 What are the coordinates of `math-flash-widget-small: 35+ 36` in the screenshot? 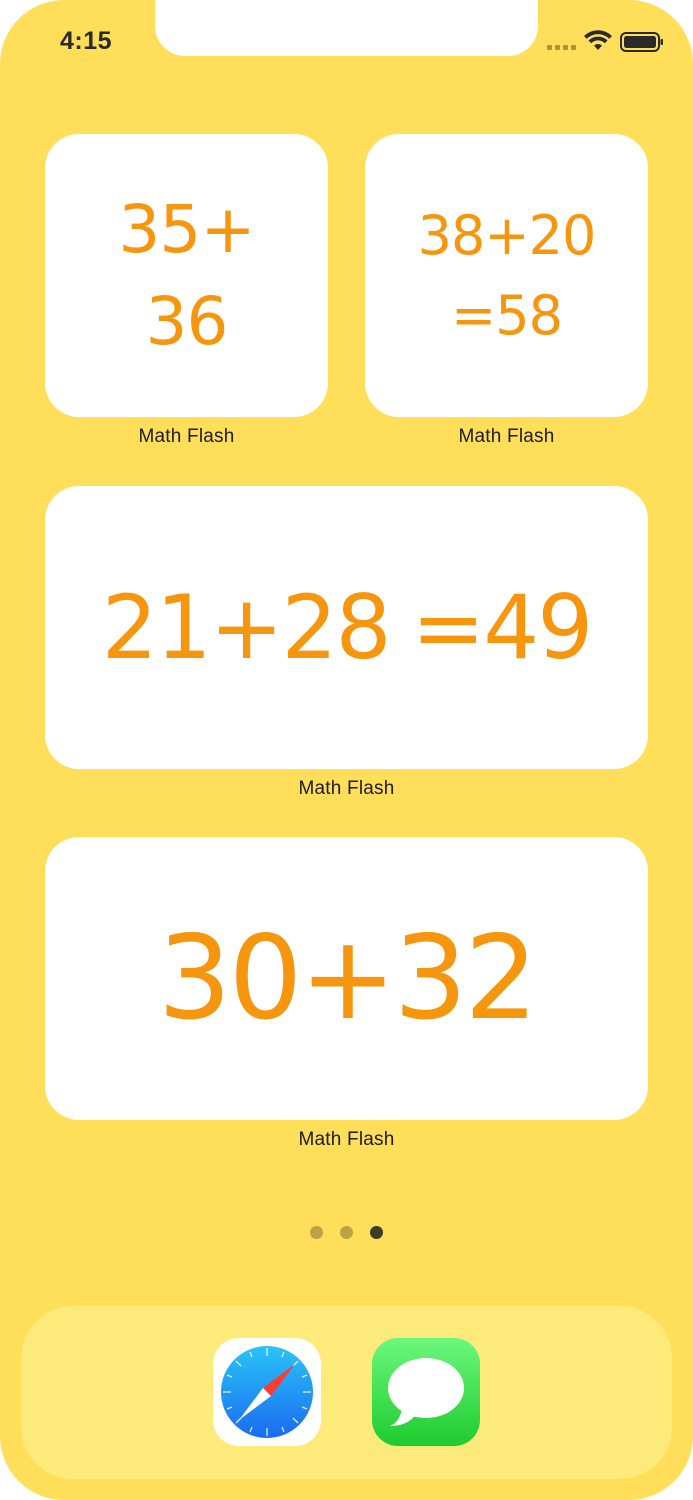 It's located at (186, 275).